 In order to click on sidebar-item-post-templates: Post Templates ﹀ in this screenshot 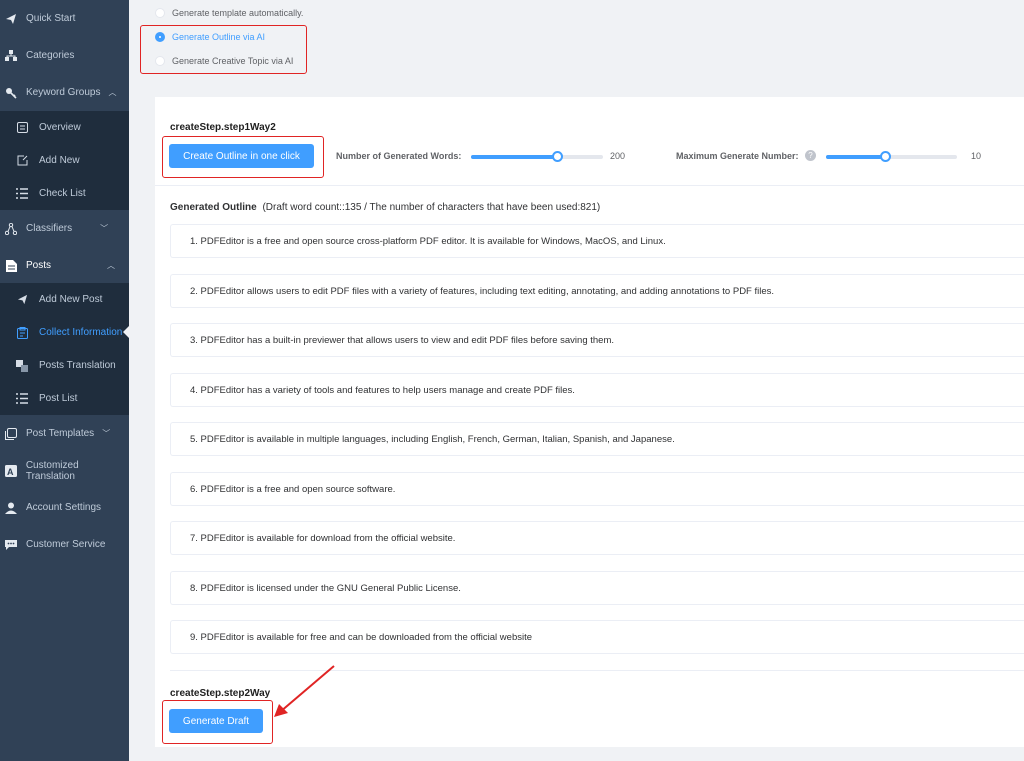, I will do `click(64, 433)`.